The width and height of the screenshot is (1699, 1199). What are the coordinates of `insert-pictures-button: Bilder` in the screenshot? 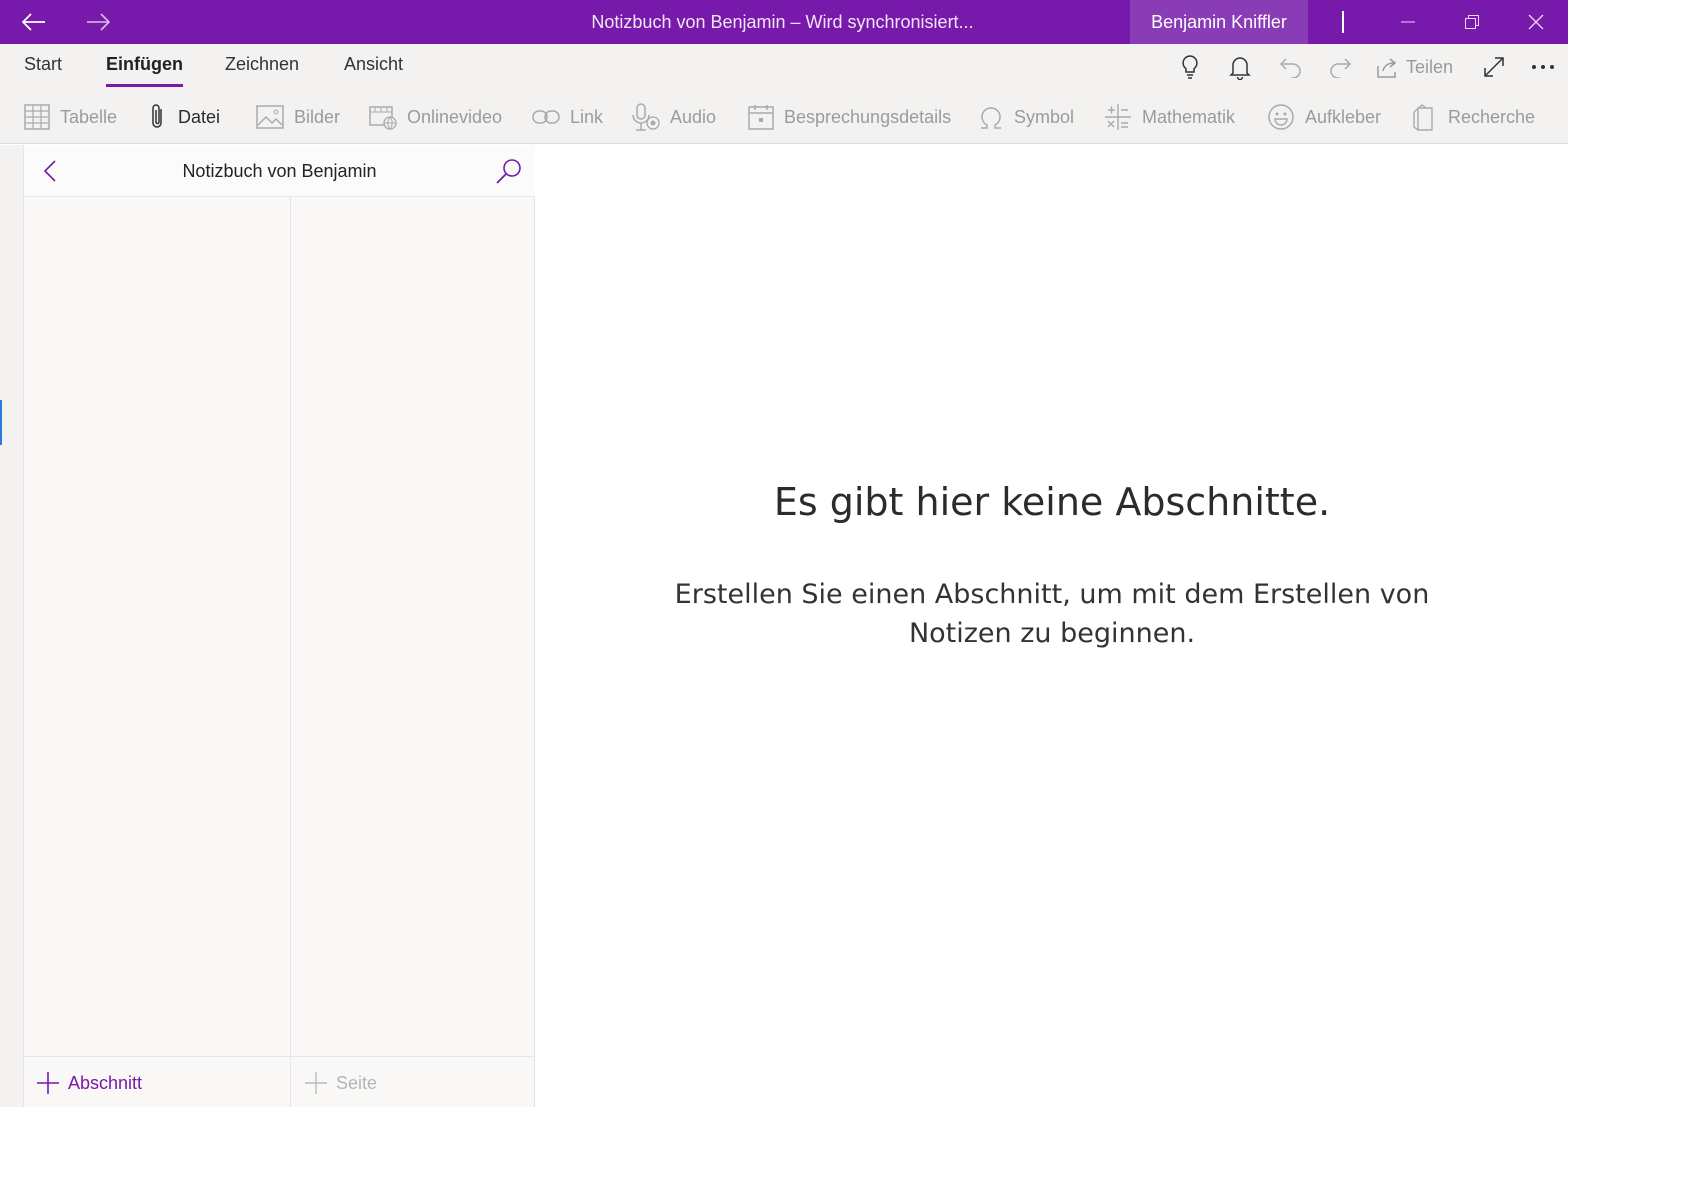 It's located at (298, 117).